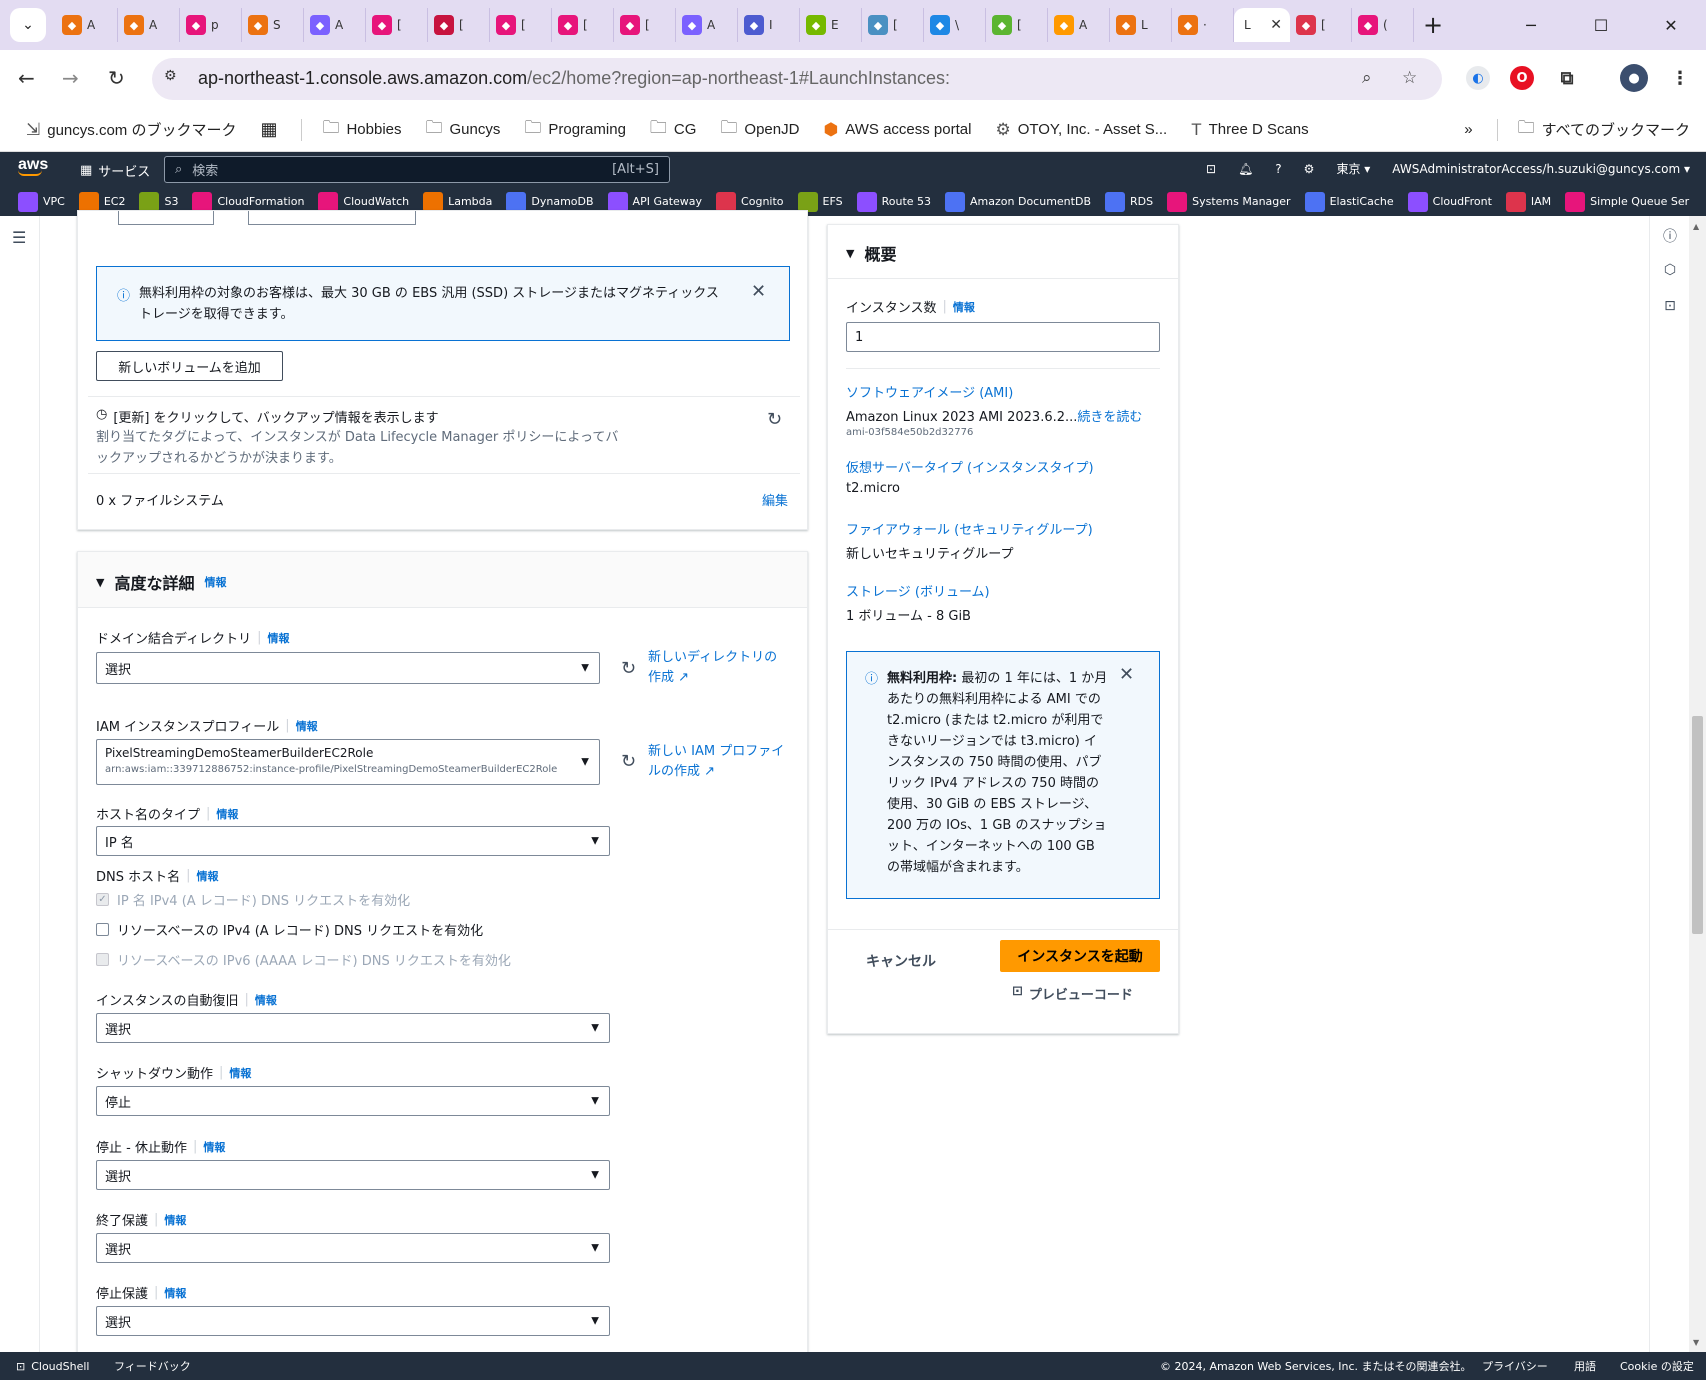  What do you see at coordinates (1262, 25) in the screenshot?
I see `active-browser-tab: L ✕` at bounding box center [1262, 25].